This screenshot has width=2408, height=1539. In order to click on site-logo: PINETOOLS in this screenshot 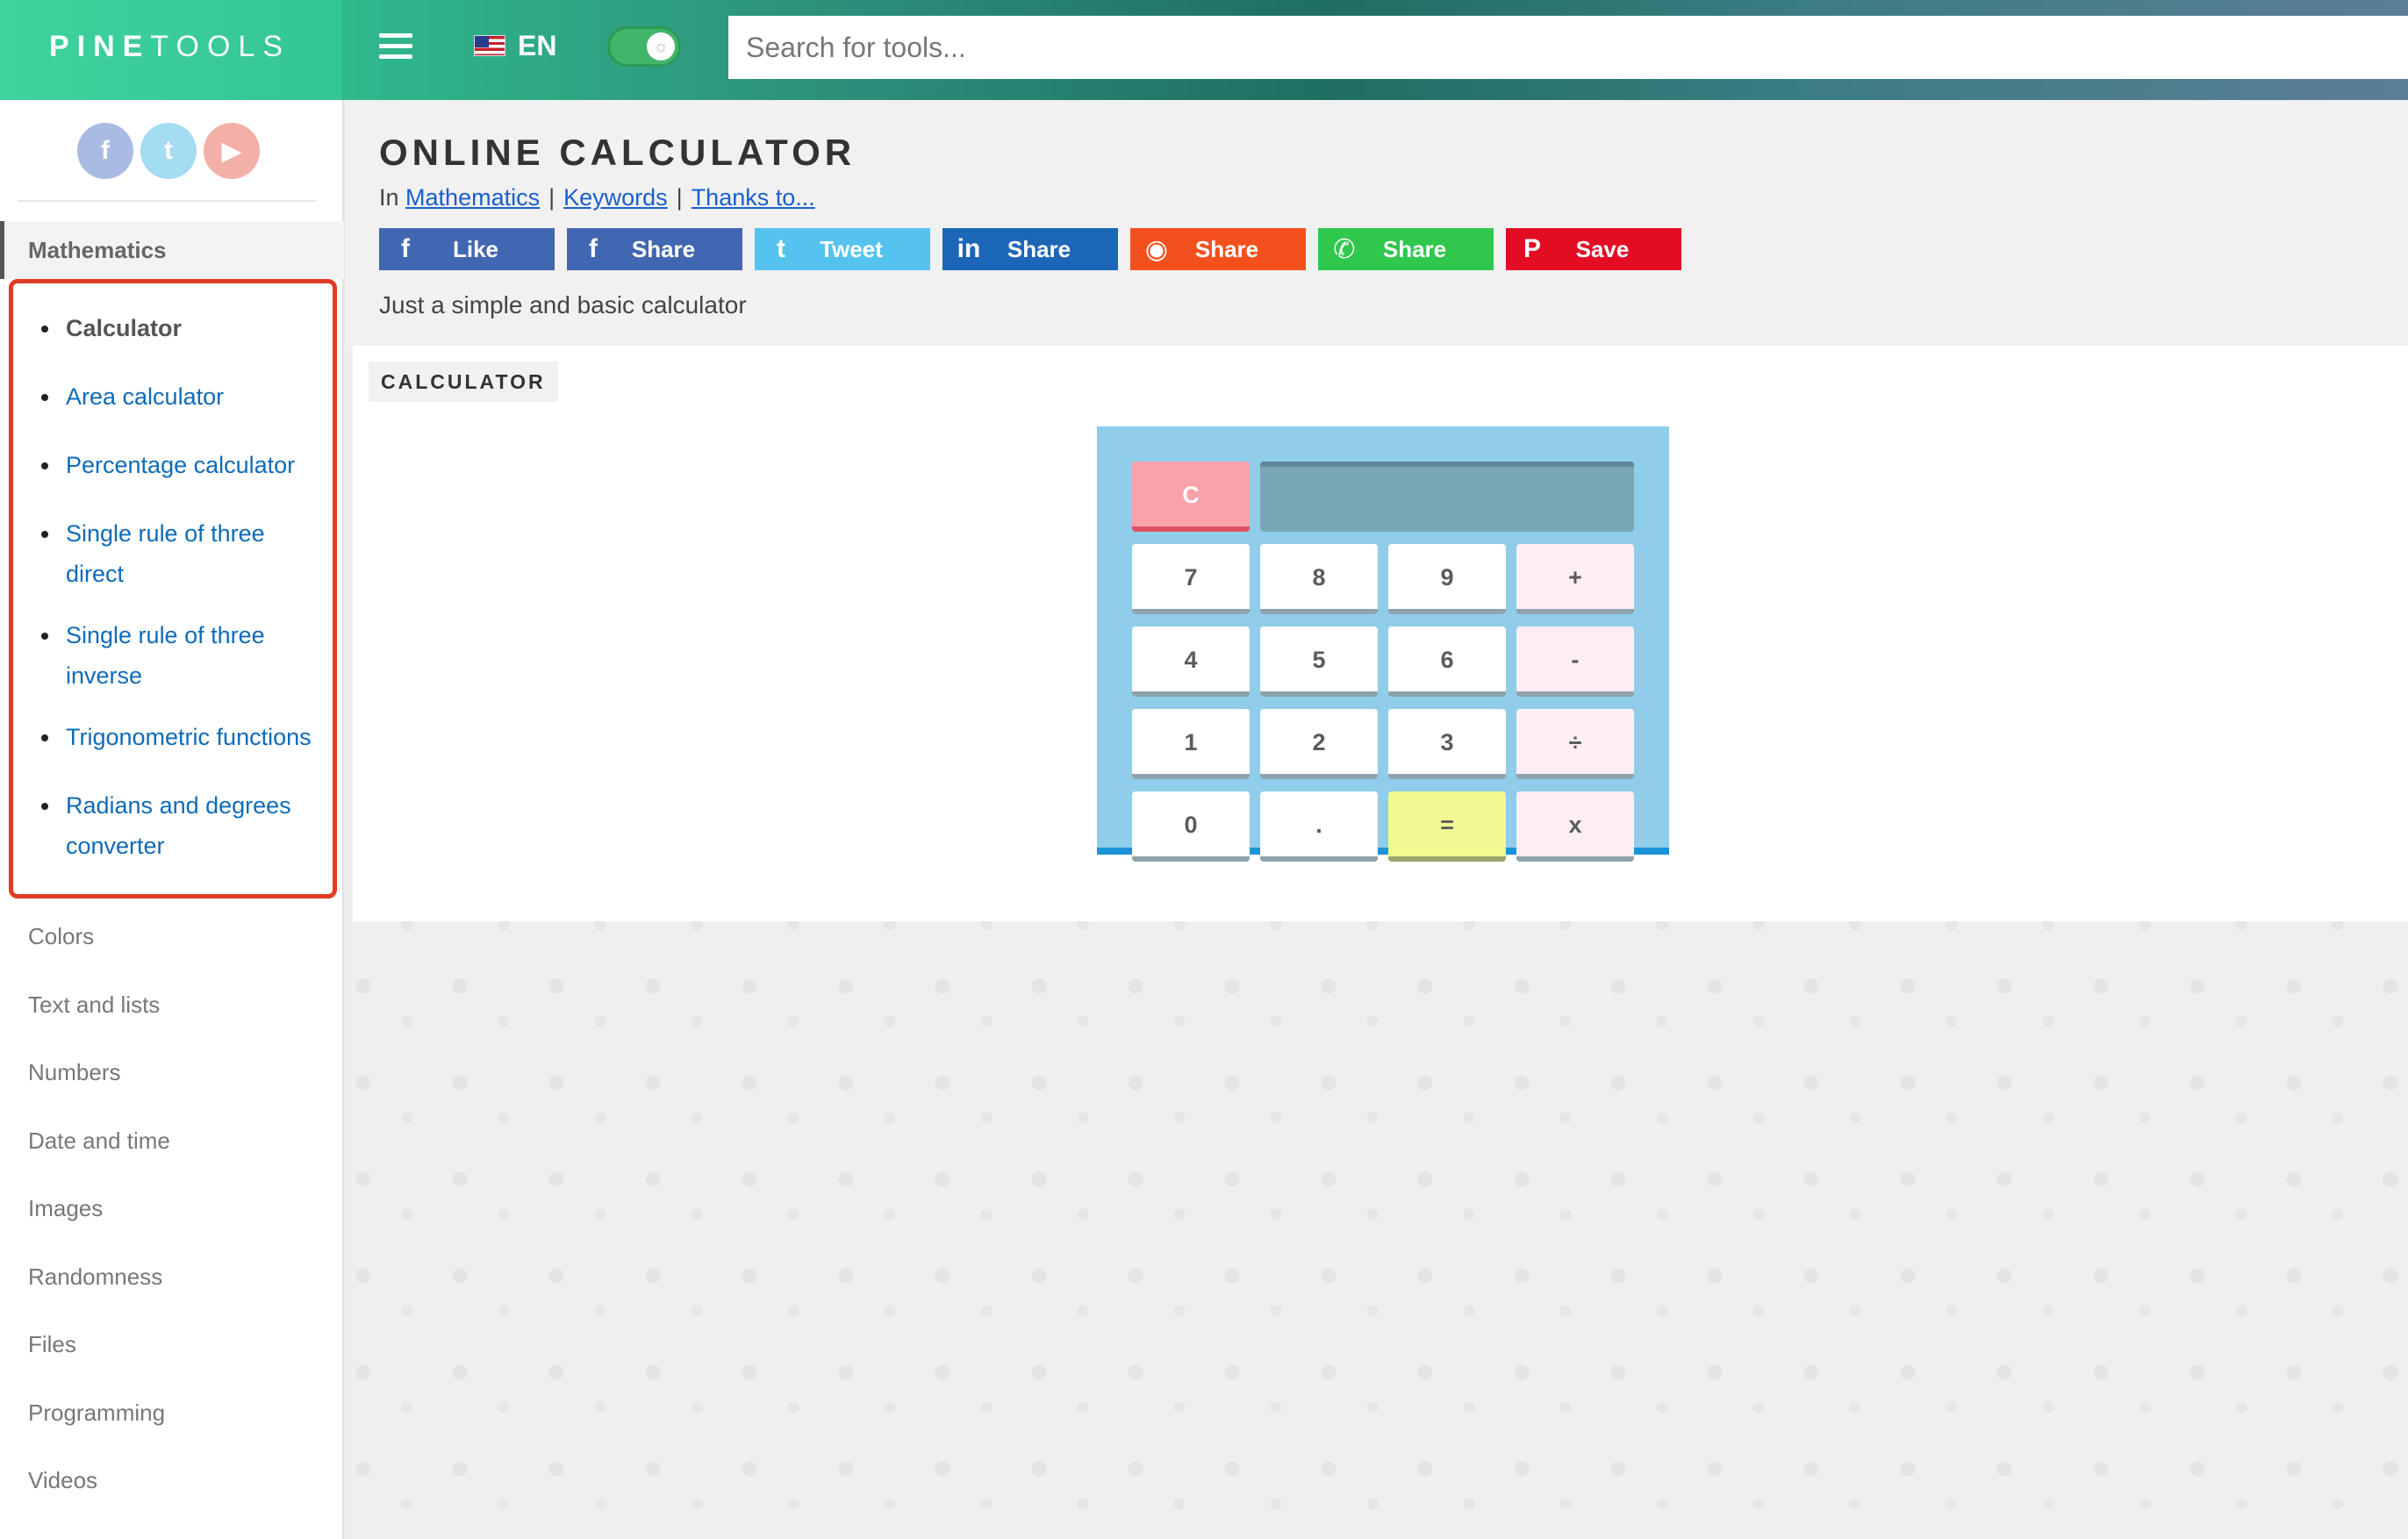, I will do `click(169, 47)`.